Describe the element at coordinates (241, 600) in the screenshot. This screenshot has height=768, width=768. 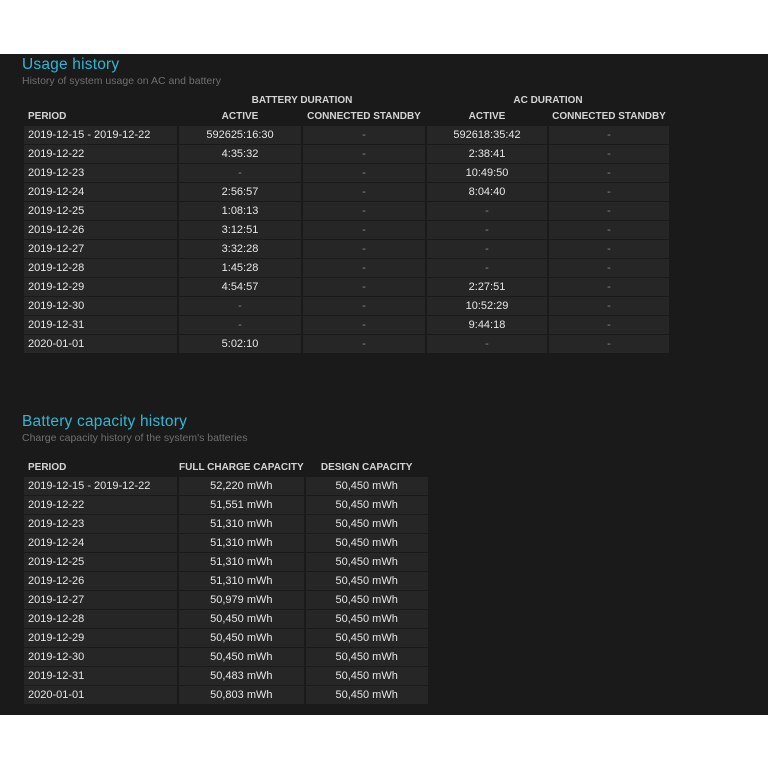
I see `full-charge-cell: 50,979 mWh` at that location.